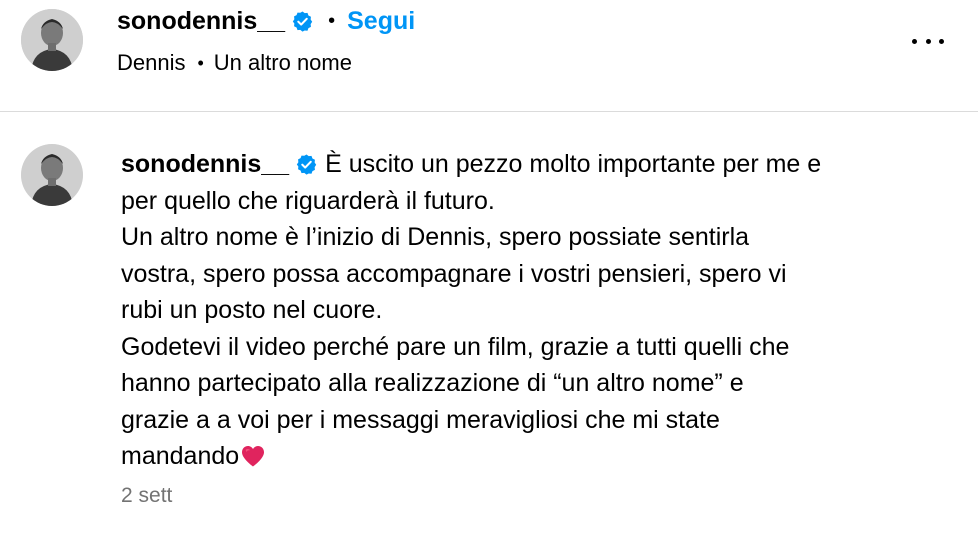 Image resolution: width=978 pixels, height=534 pixels. What do you see at coordinates (381, 21) in the screenshot?
I see `follow-button: Segui` at bounding box center [381, 21].